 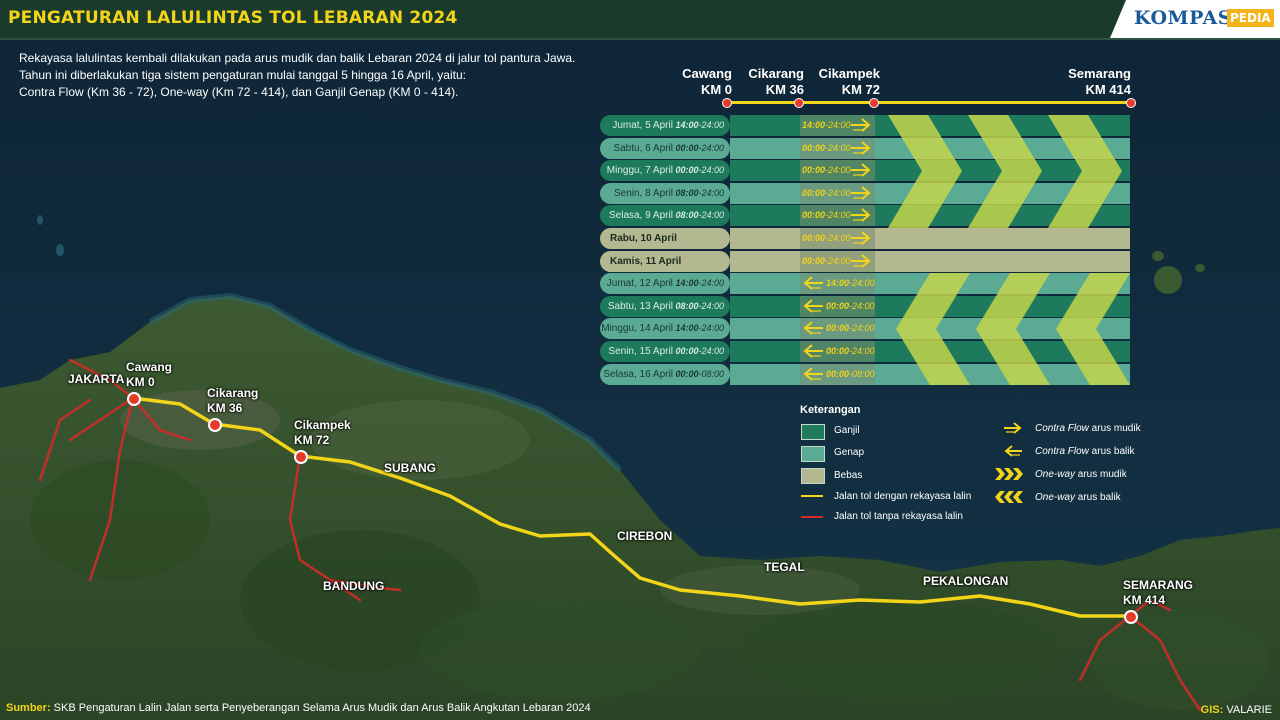 I want to click on legend-genap: Genap, so click(x=849, y=452).